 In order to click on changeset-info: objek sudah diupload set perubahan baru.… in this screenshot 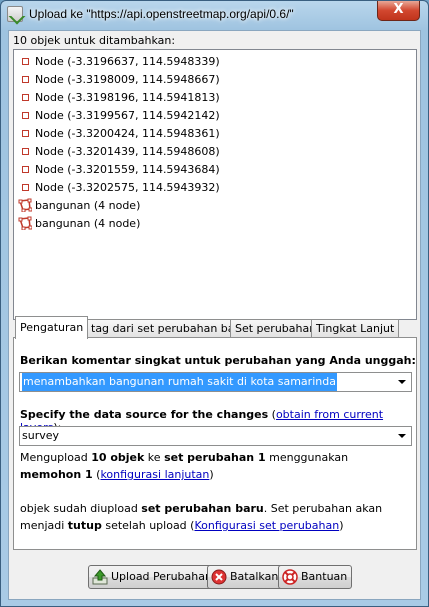, I will do `click(216, 517)`.